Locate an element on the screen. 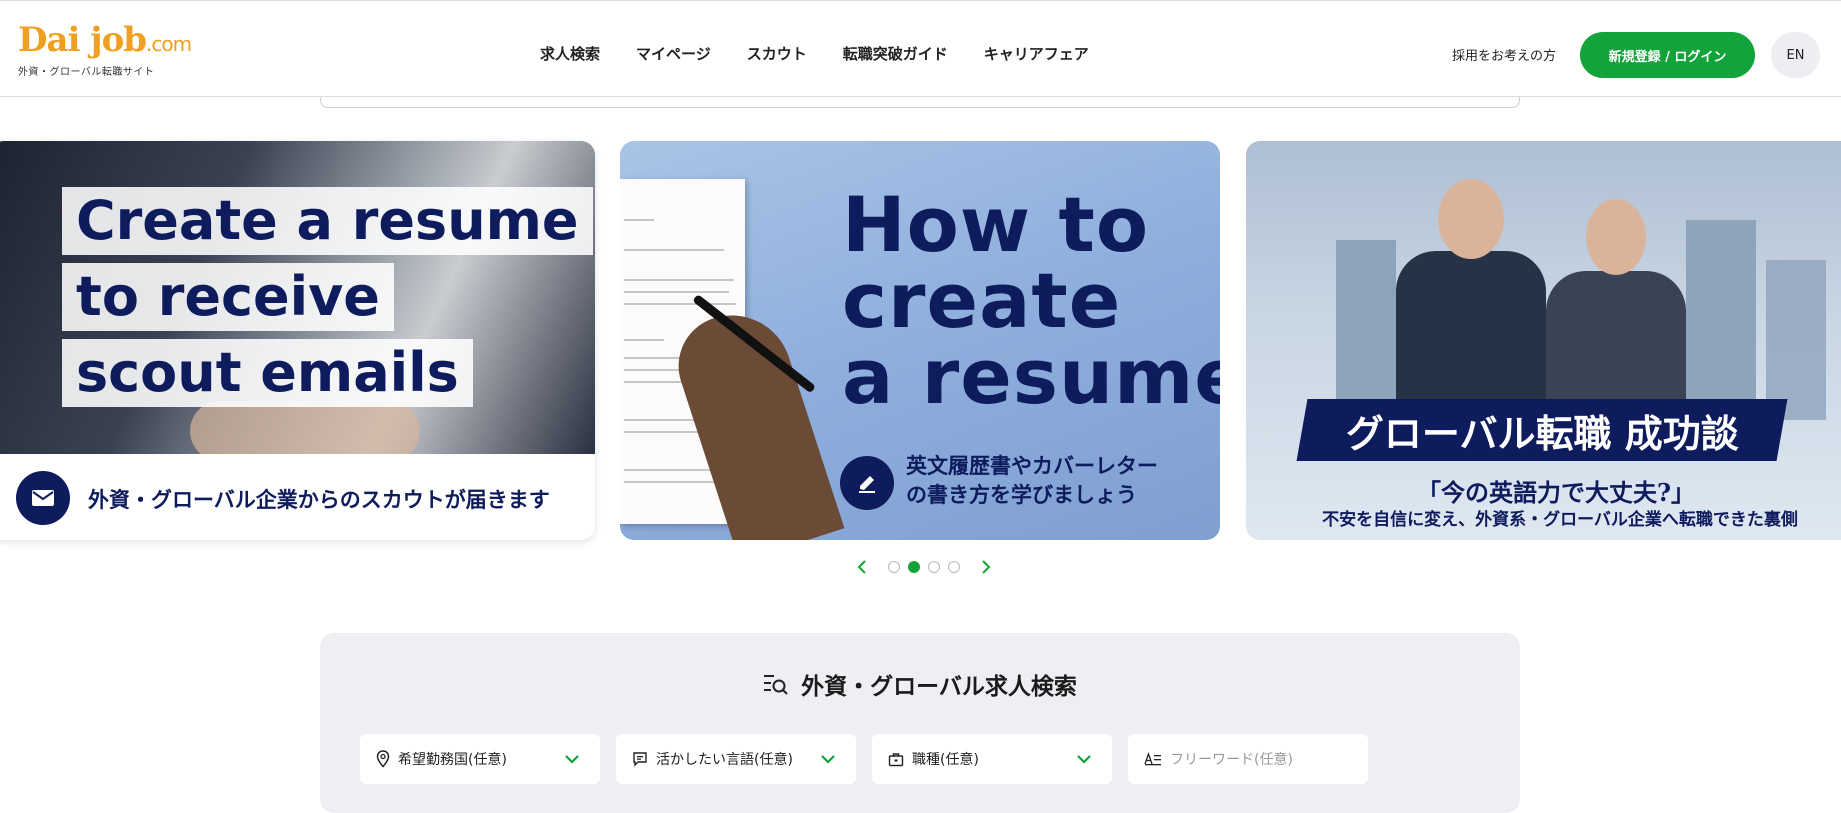 The width and height of the screenshot is (1841, 813). nav-item-my-page: マイページ is located at coordinates (673, 53).